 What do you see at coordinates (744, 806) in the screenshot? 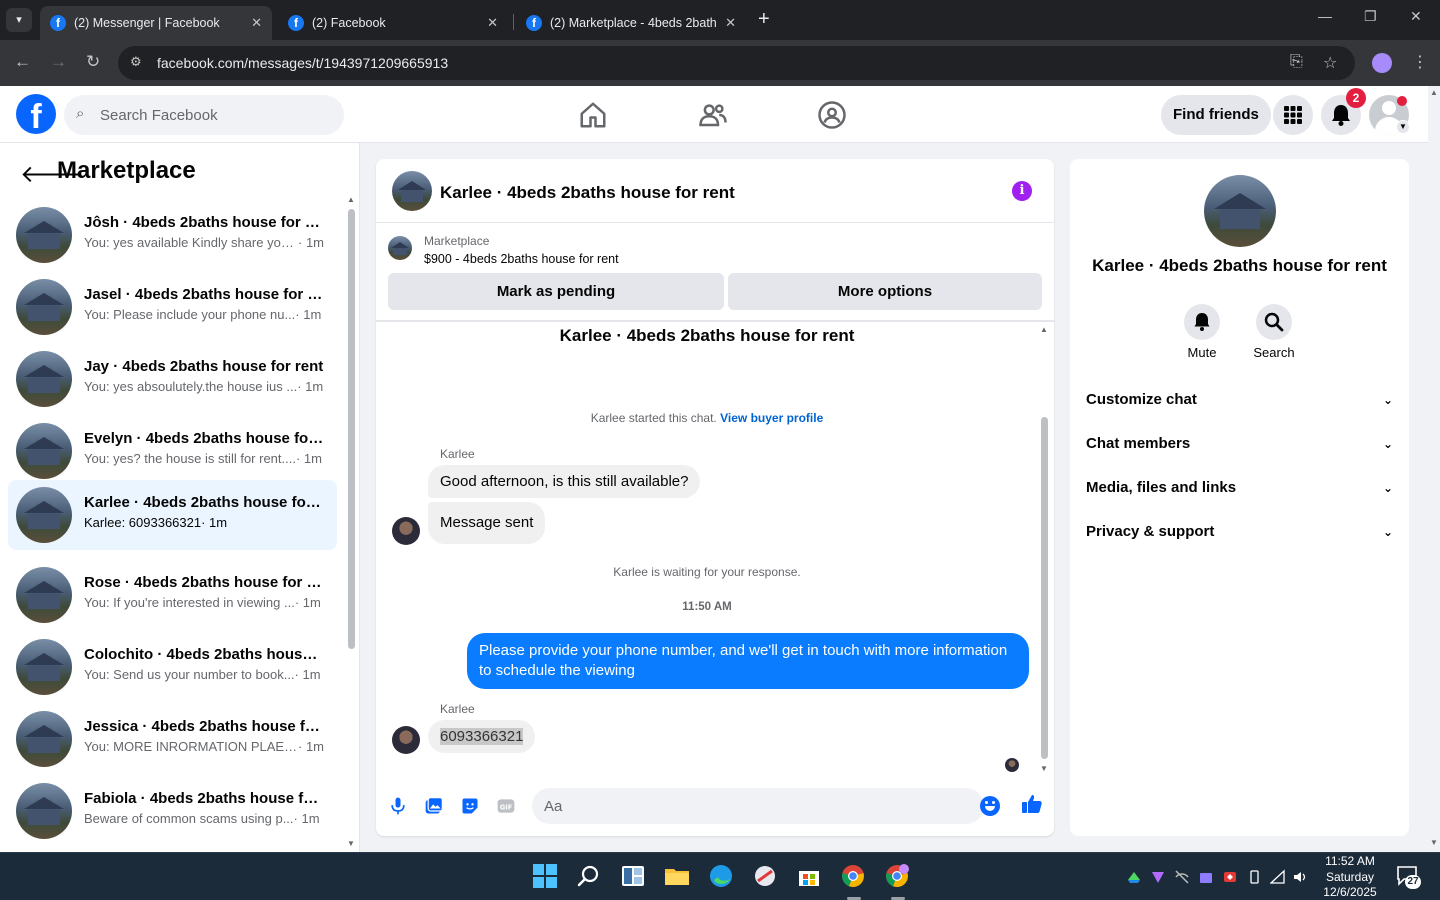
I see `message-input` at bounding box center [744, 806].